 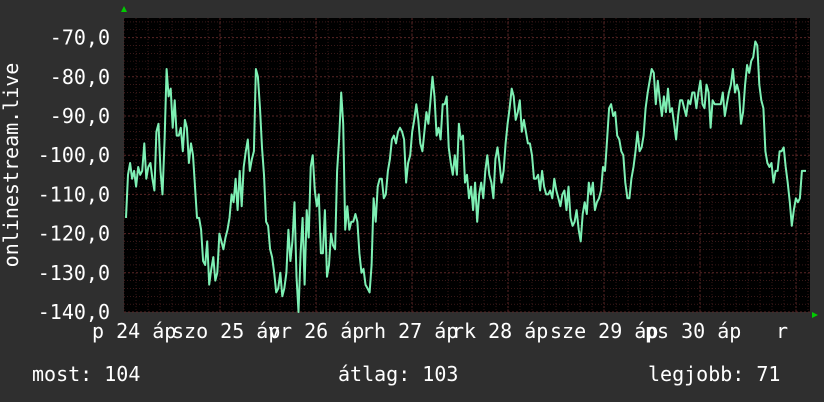 I want to click on y-tick-label: -130,0, so click(x=74, y=273).